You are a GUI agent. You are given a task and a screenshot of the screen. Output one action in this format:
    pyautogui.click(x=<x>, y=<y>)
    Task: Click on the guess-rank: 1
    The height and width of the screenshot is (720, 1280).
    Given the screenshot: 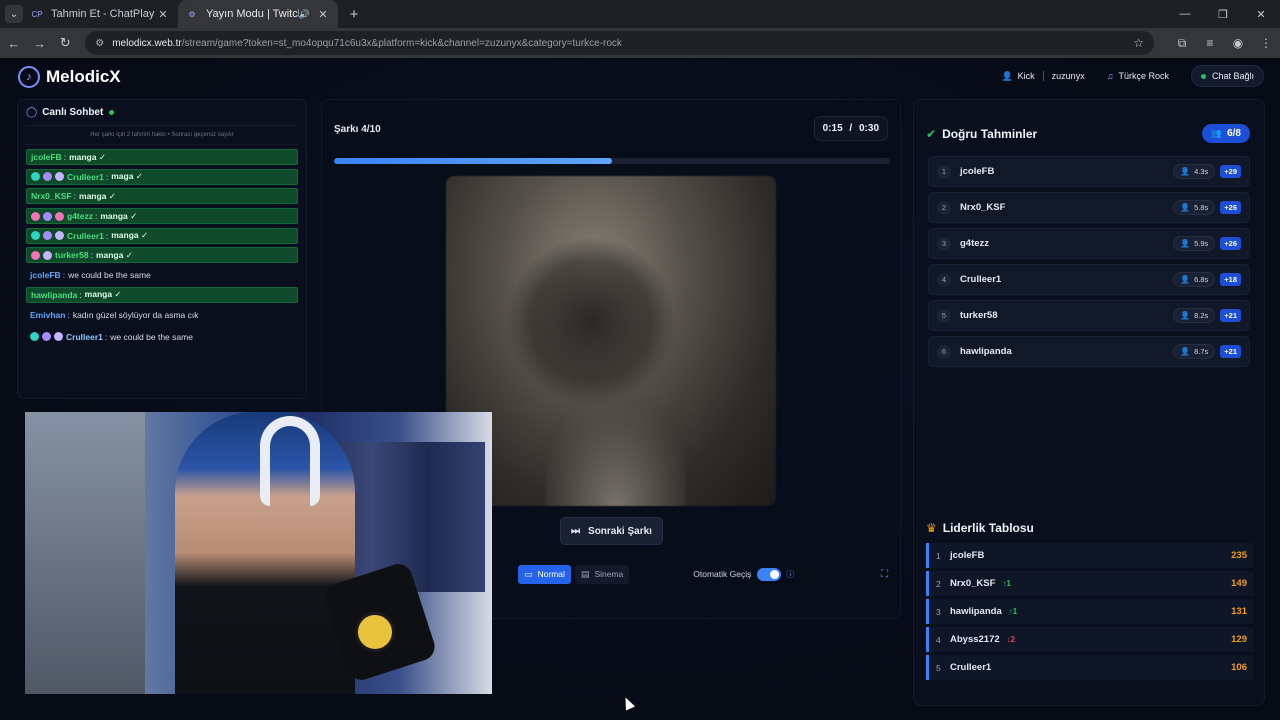 What is the action you would take?
    pyautogui.click(x=944, y=171)
    